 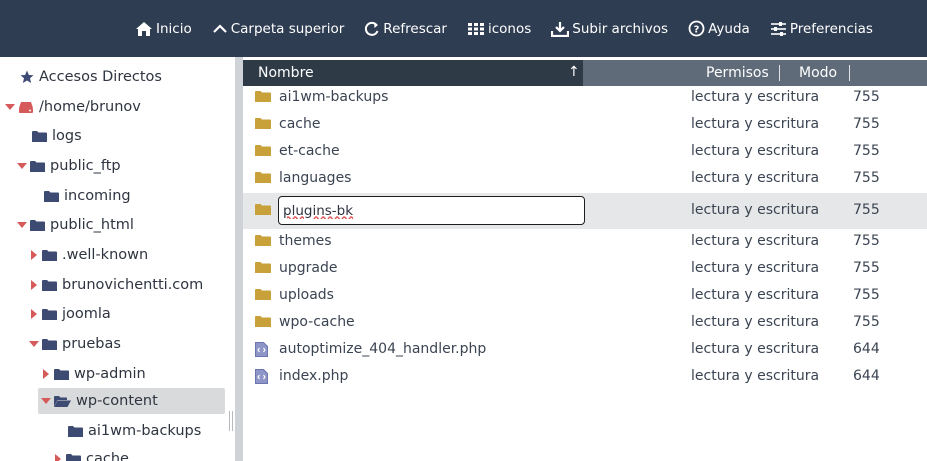 I want to click on icons-view-button: iconos, so click(x=499, y=29).